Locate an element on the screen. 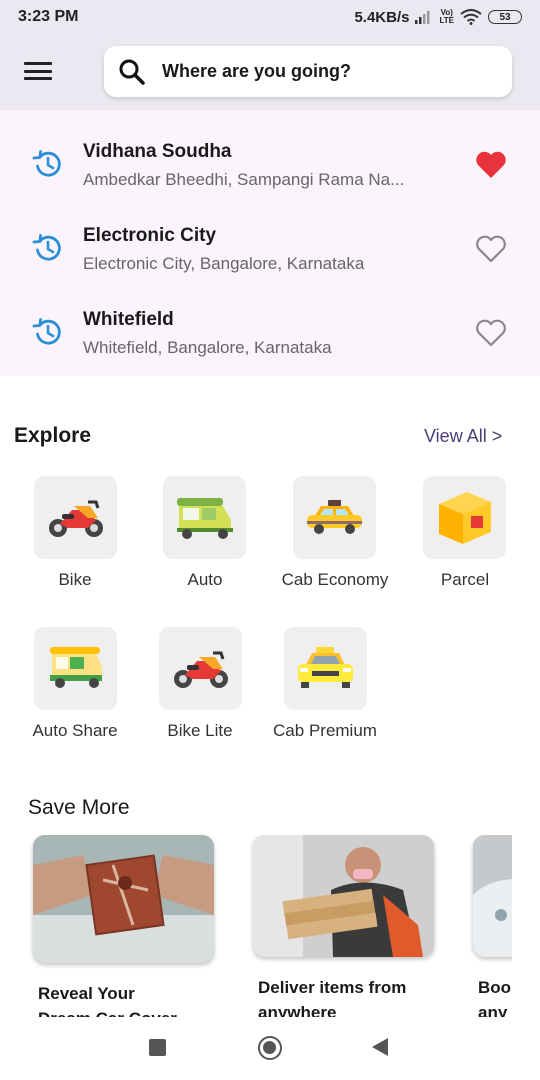  recents-button is located at coordinates (157, 1047).